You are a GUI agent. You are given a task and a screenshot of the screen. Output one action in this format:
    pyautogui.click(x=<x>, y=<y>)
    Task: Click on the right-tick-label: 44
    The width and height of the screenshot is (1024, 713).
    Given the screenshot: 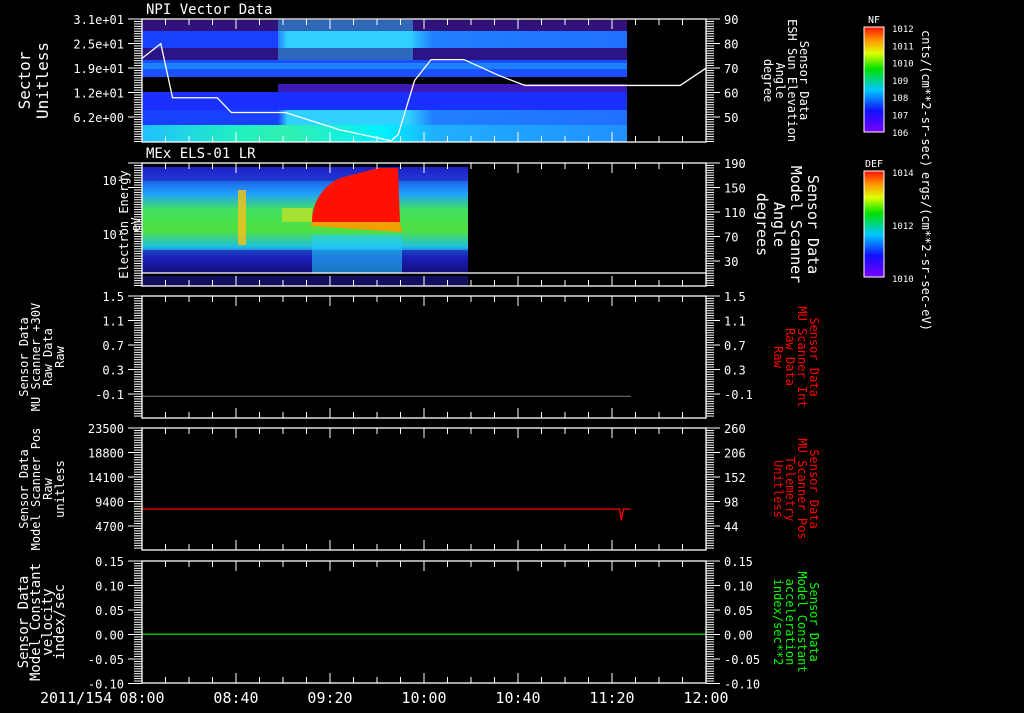 What is the action you would take?
    pyautogui.click(x=731, y=527)
    